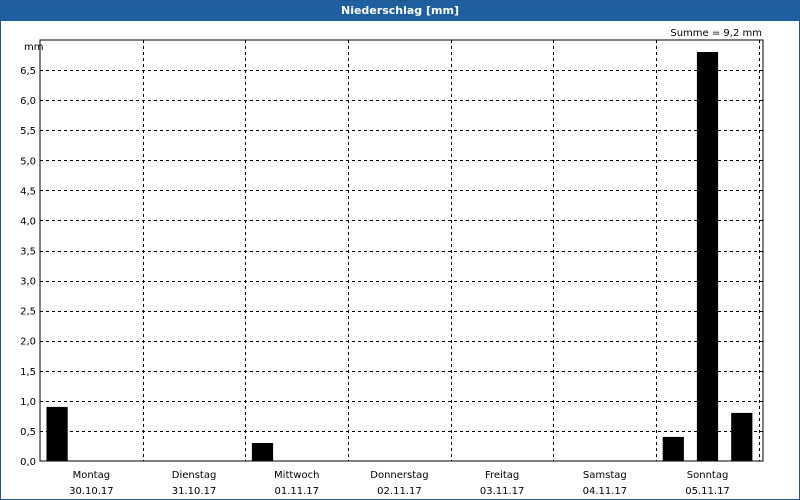 The width and height of the screenshot is (800, 500). Describe the element at coordinates (502, 475) in the screenshot. I see `x-tick-day-name: Freitag` at that location.